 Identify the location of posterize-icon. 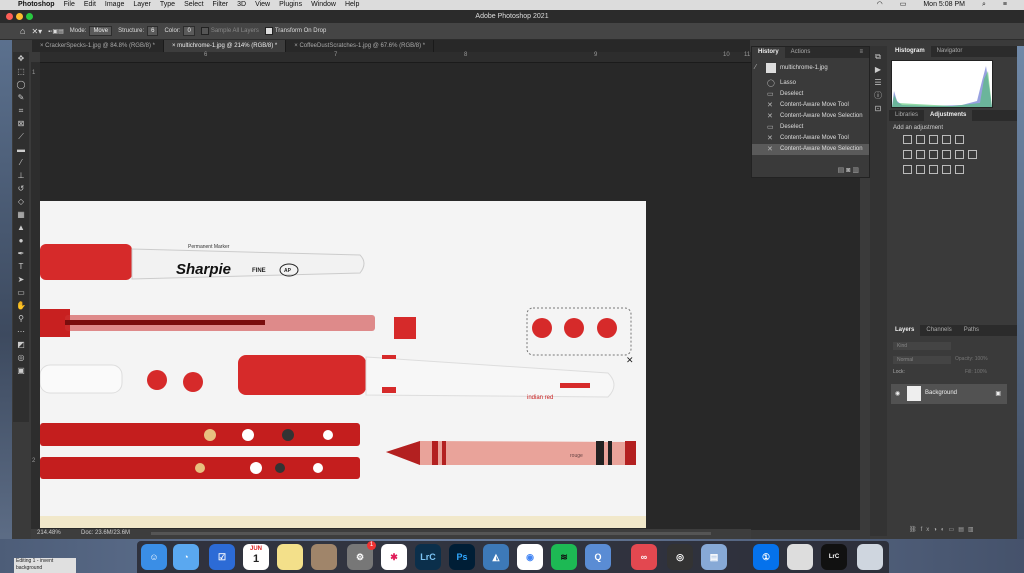
(920, 169).